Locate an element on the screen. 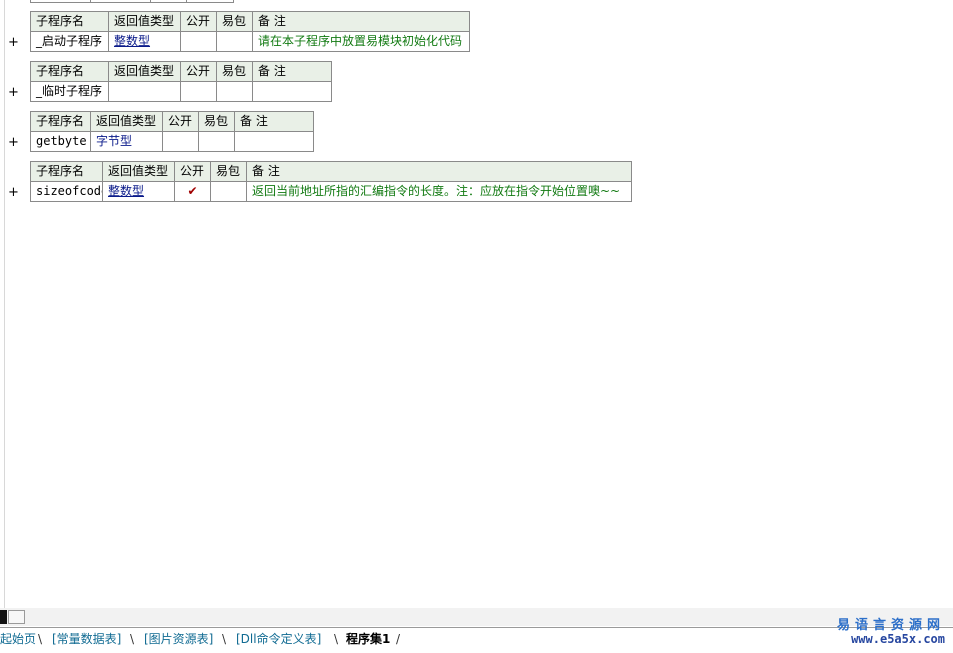  subroutine-name-cell: sizeofcode is located at coordinates (66, 191).